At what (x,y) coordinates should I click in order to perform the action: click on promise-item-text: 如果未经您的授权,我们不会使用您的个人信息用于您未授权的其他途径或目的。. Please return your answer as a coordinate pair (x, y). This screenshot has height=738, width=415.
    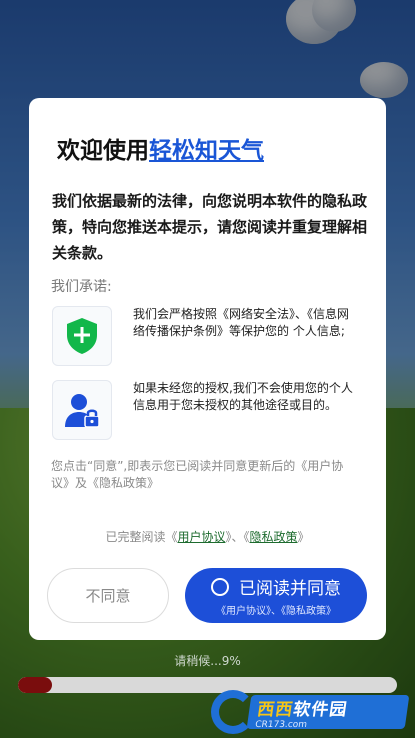
    Looking at the image, I should click on (243, 396).